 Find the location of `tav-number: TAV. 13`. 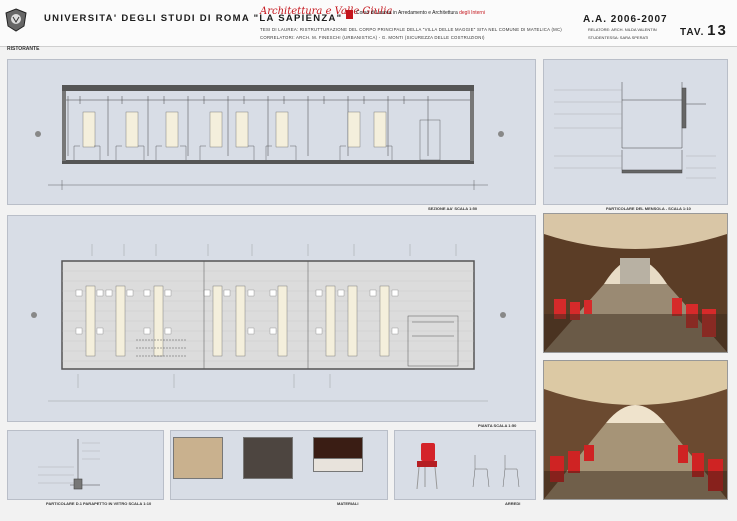

tav-number: TAV. 13 is located at coordinates (704, 30).